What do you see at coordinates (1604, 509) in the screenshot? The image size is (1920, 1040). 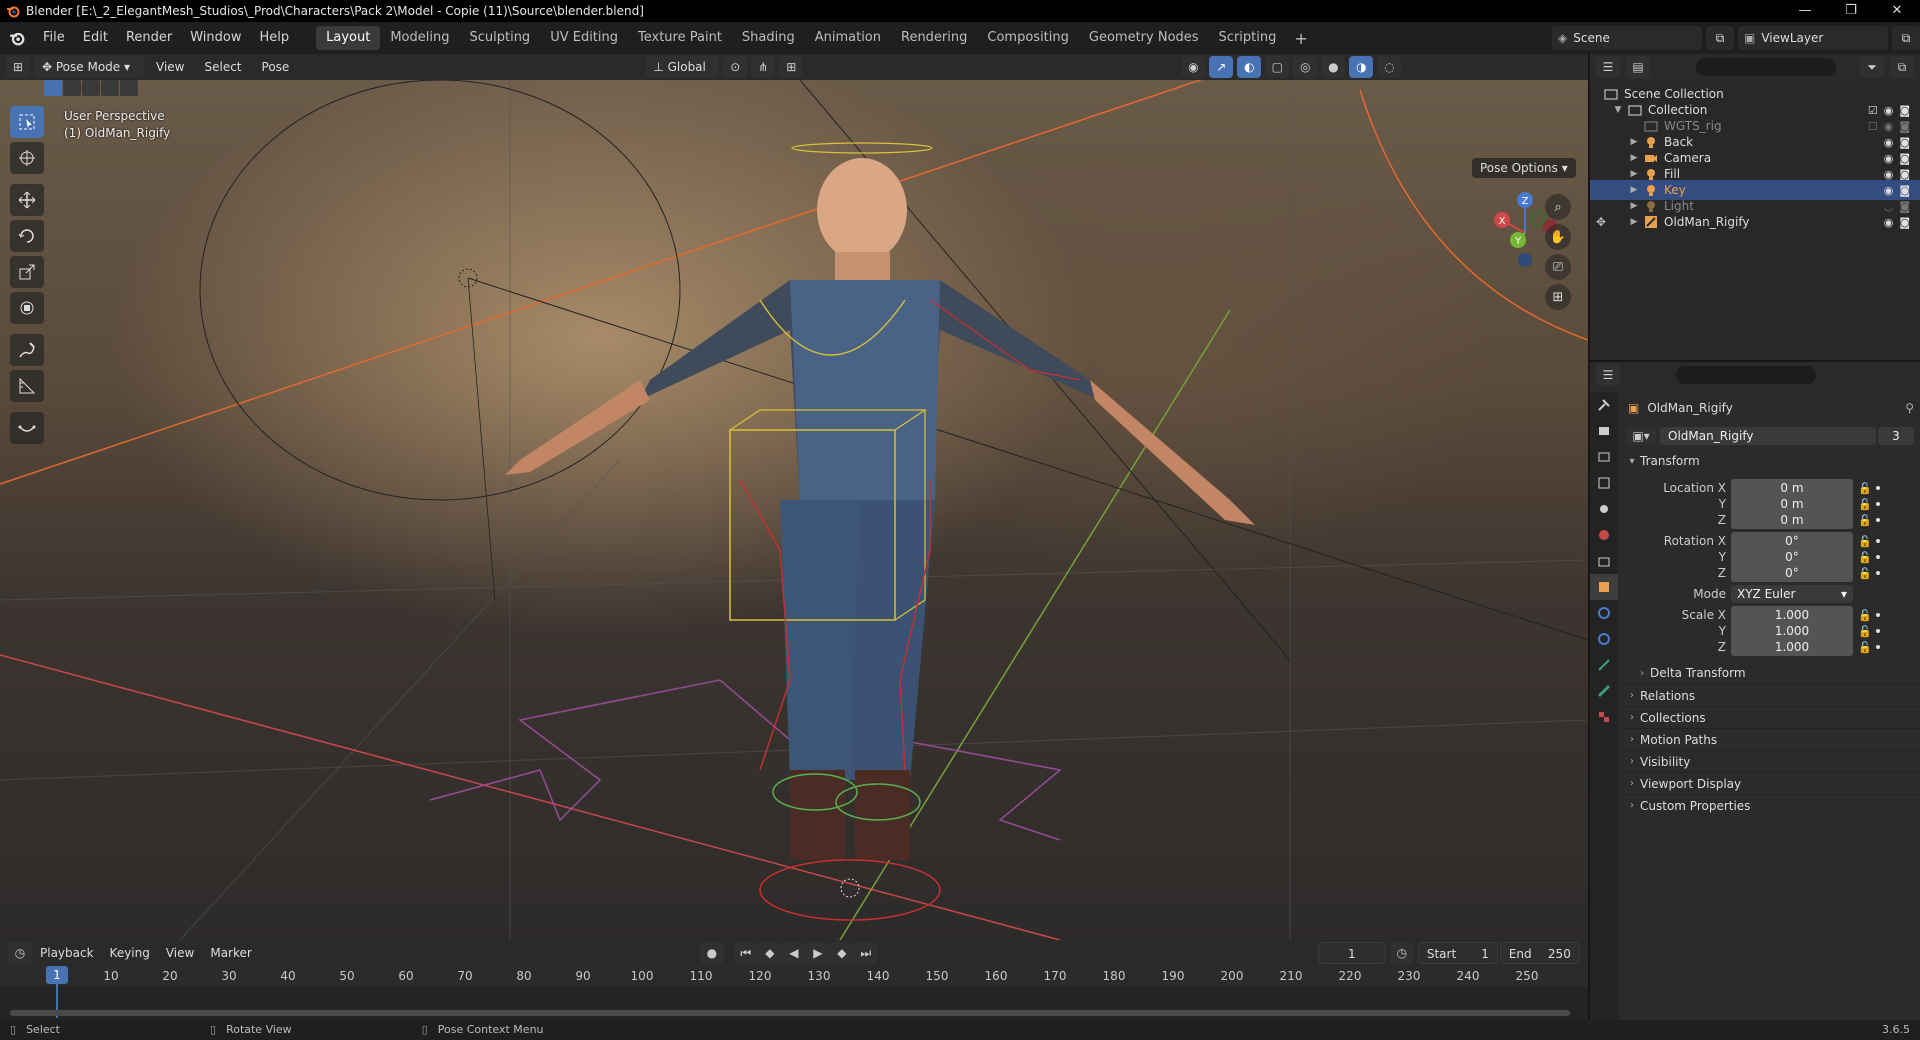 I see `scene-tab-icon` at bounding box center [1604, 509].